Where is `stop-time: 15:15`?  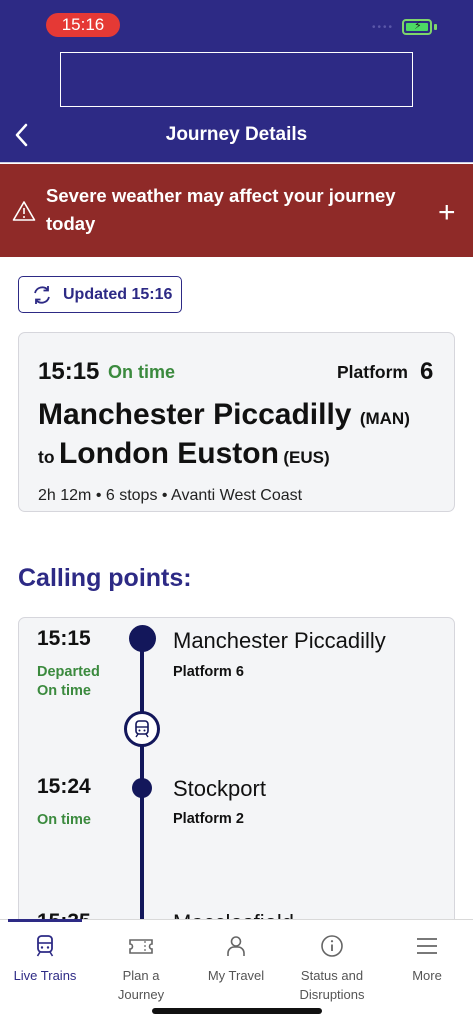
stop-time: 15:15 is located at coordinates (64, 638).